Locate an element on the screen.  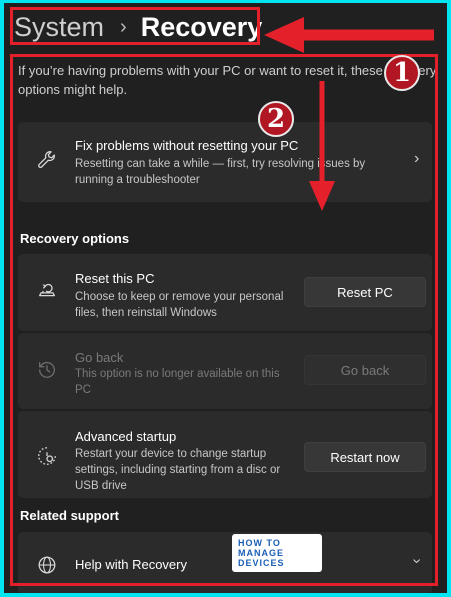
annotation-arrowhead-vertical is located at coordinates (322, 196).